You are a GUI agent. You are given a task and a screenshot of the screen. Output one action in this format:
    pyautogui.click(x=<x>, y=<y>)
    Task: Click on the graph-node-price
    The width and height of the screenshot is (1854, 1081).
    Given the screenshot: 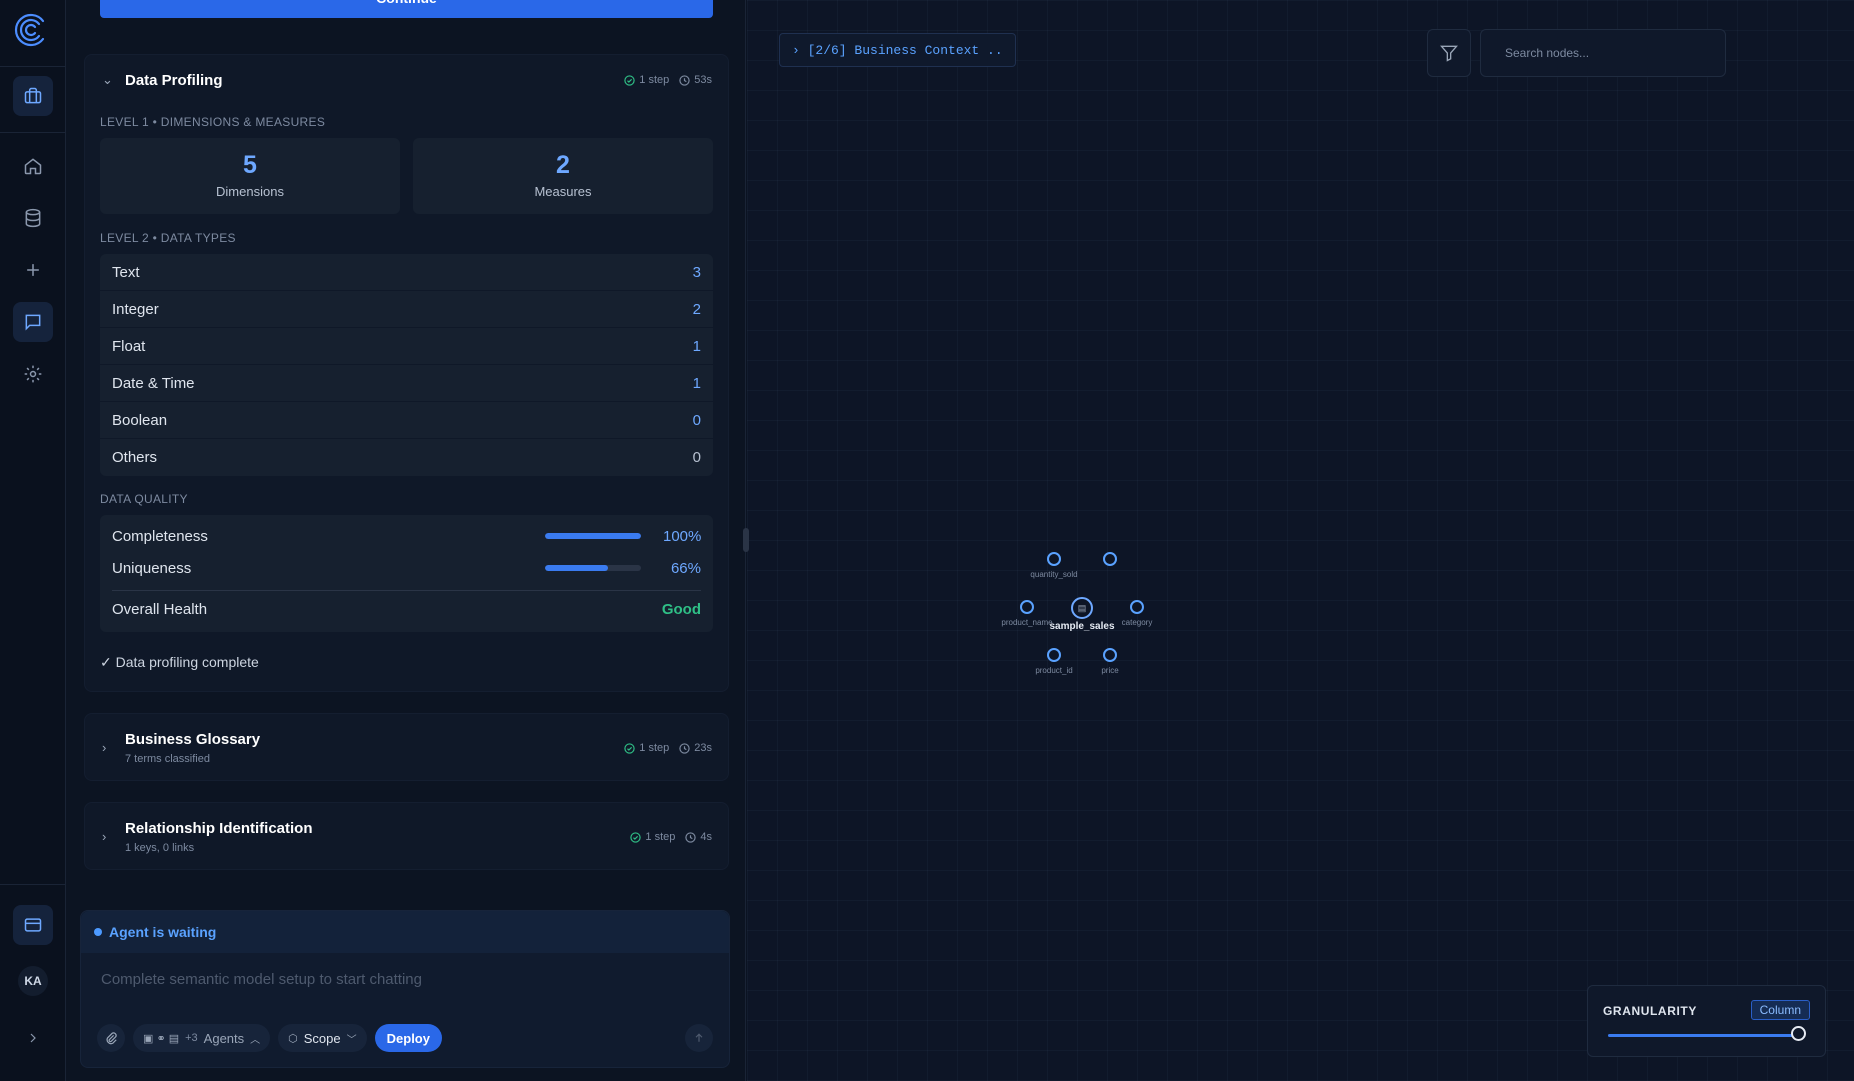 What is the action you would take?
    pyautogui.click(x=1110, y=655)
    